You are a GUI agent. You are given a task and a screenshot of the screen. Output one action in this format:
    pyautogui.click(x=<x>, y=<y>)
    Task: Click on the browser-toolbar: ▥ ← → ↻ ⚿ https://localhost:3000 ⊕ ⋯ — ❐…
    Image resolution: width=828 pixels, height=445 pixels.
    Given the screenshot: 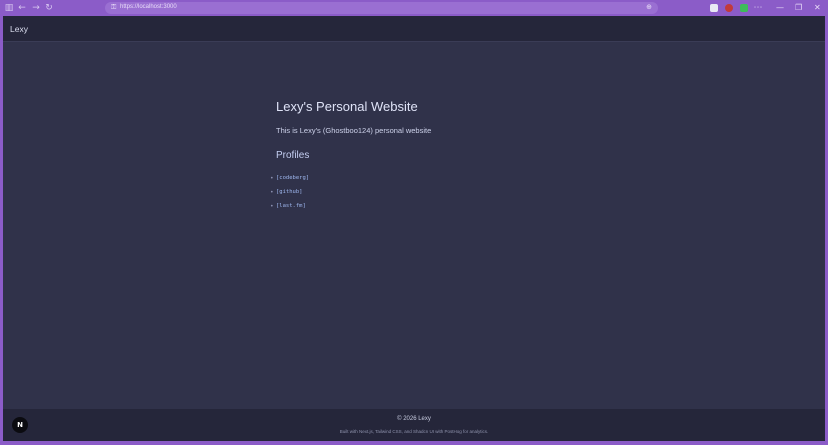 What is the action you would take?
    pyautogui.click(x=414, y=8)
    